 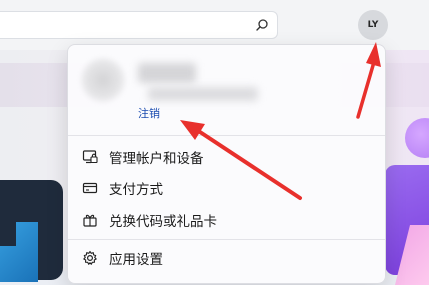 I want to click on credit-card-icon, so click(x=90, y=188).